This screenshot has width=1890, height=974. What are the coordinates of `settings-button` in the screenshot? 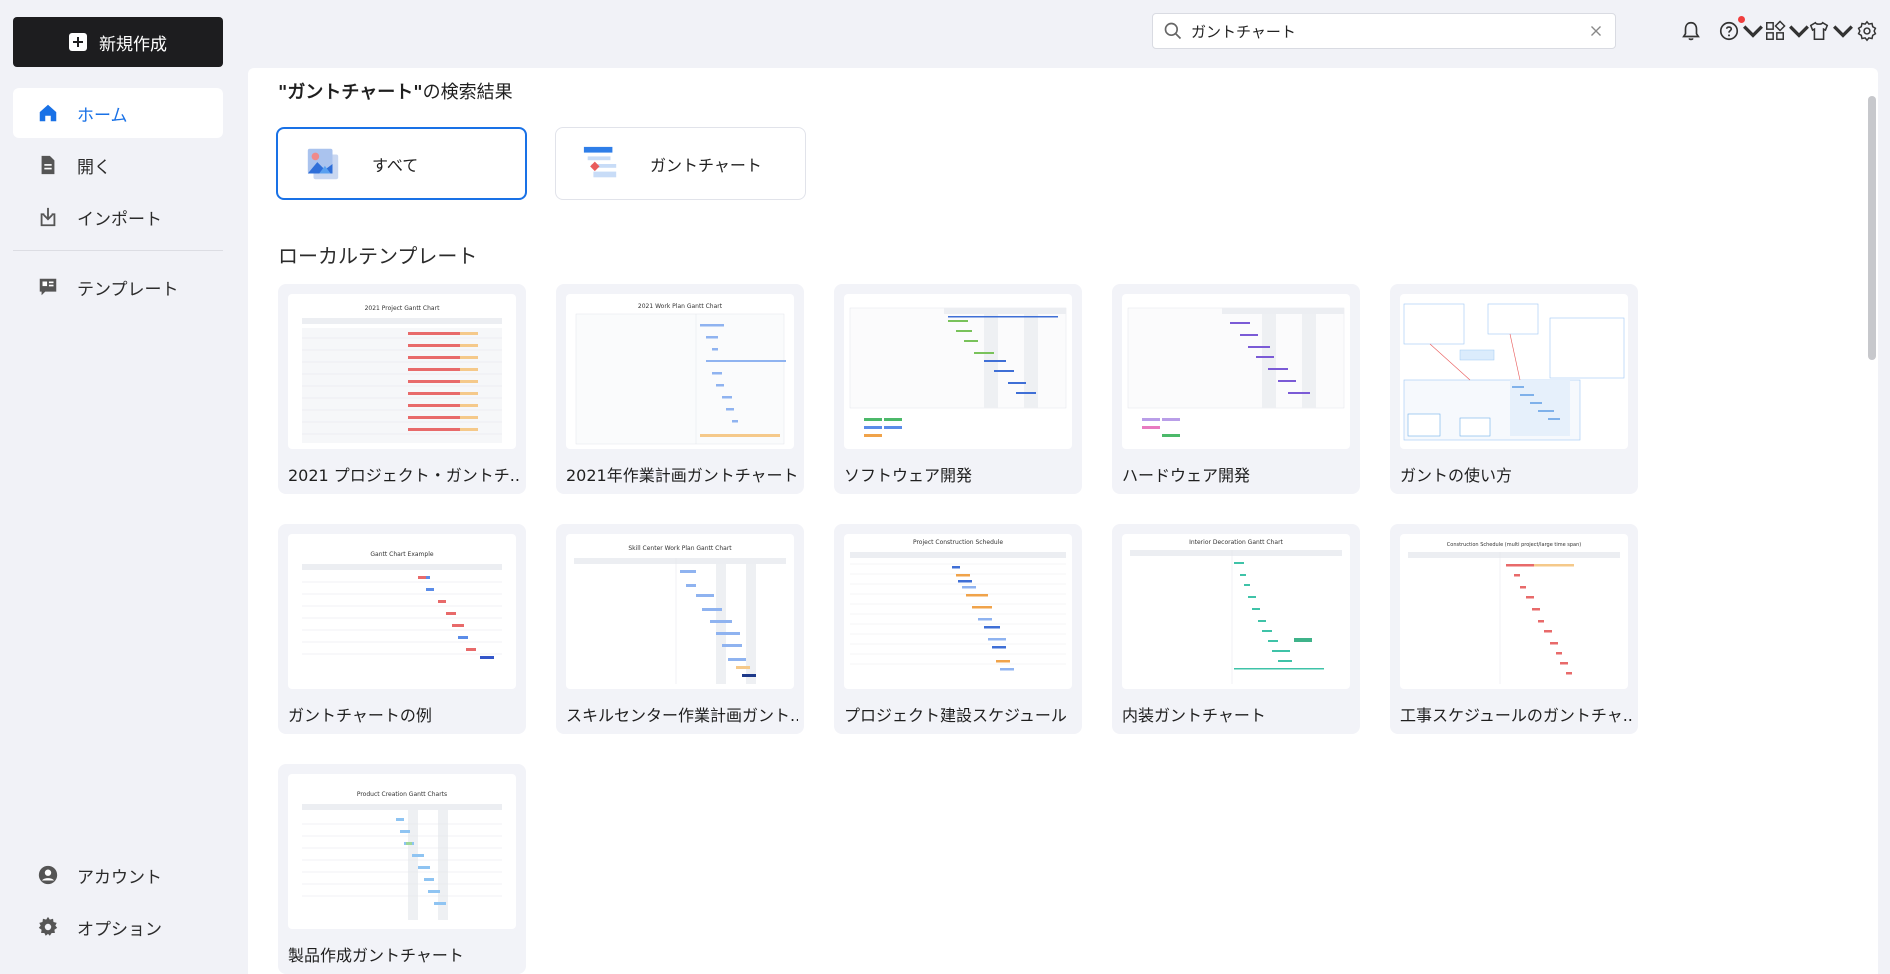 It's located at (1867, 31).